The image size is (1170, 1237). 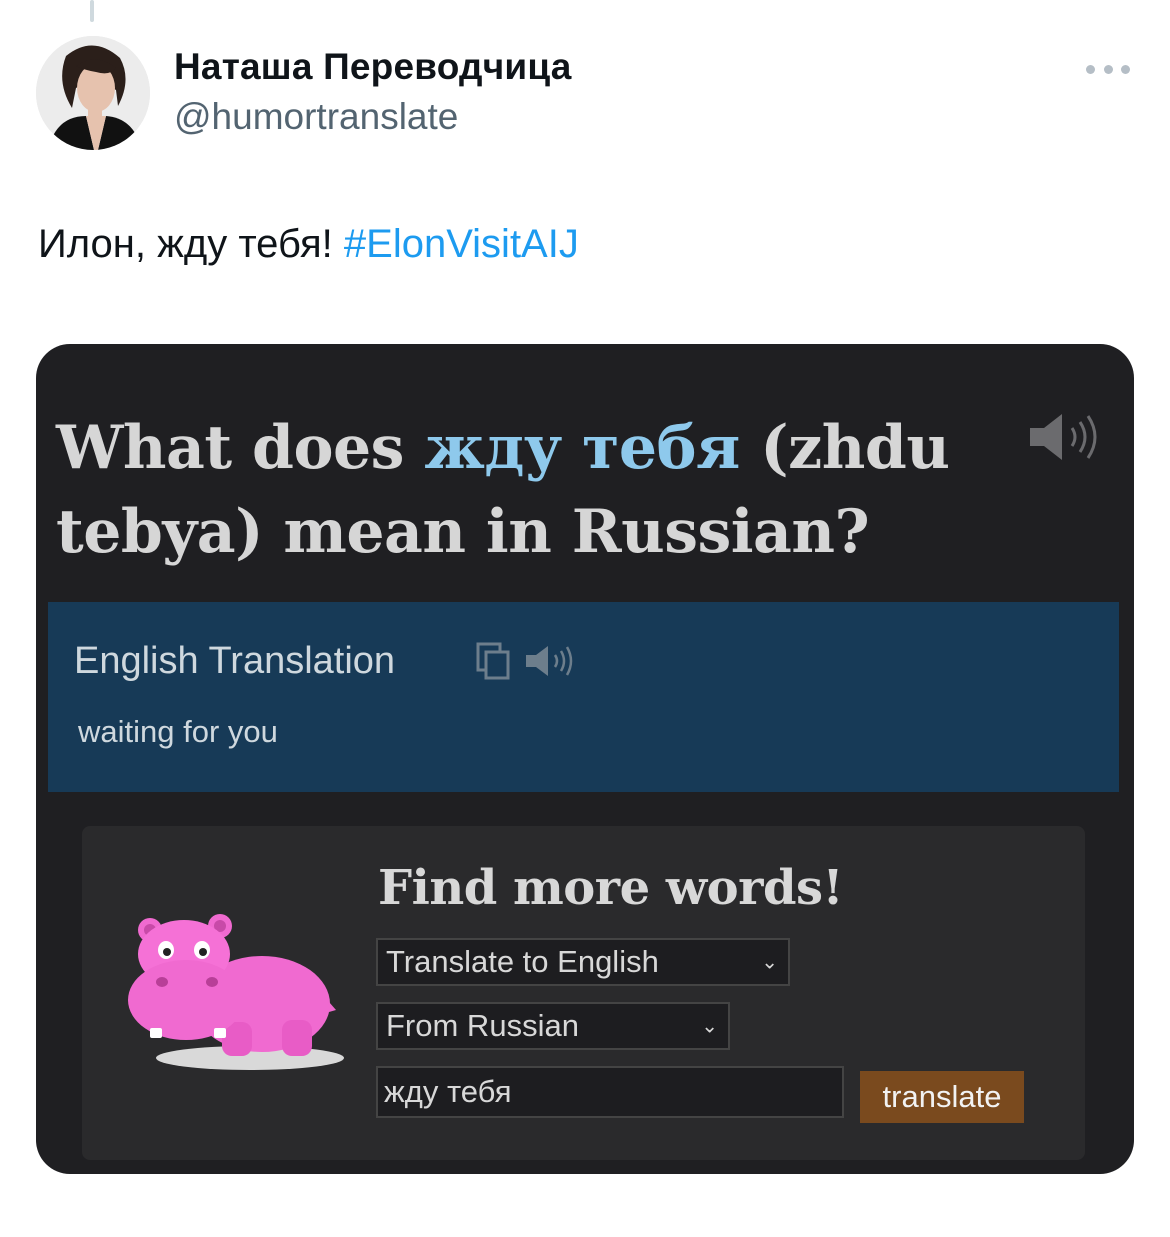 I want to click on source-language-select: From Russian ⌄, so click(x=553, y=1026).